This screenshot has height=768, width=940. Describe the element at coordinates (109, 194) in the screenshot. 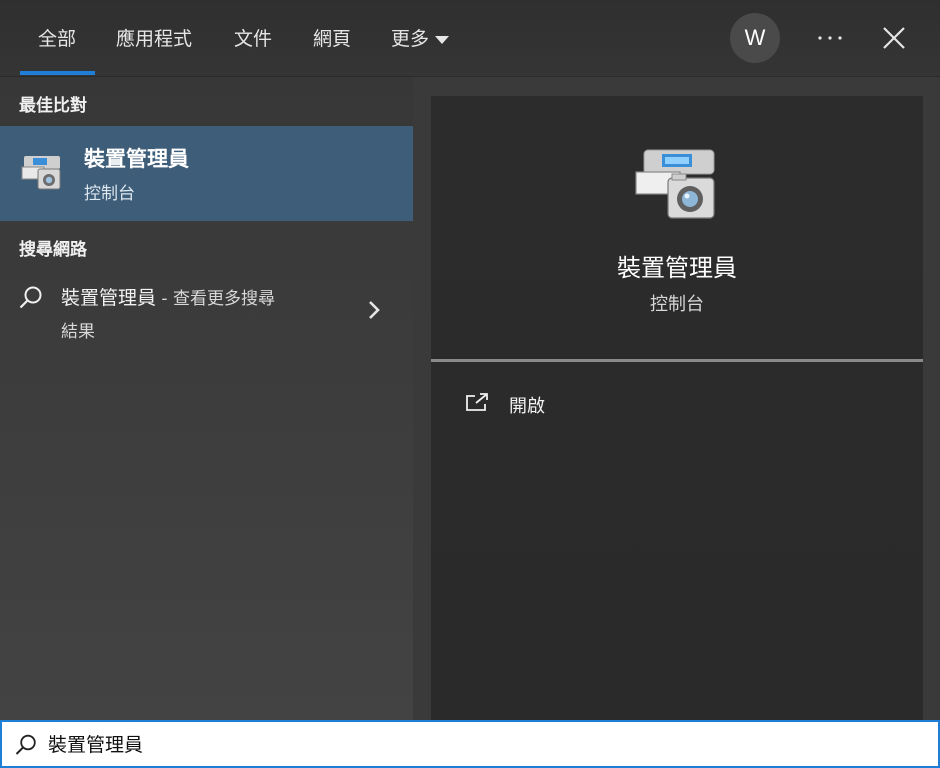

I see `best-match-subtitle: 控制台` at that location.